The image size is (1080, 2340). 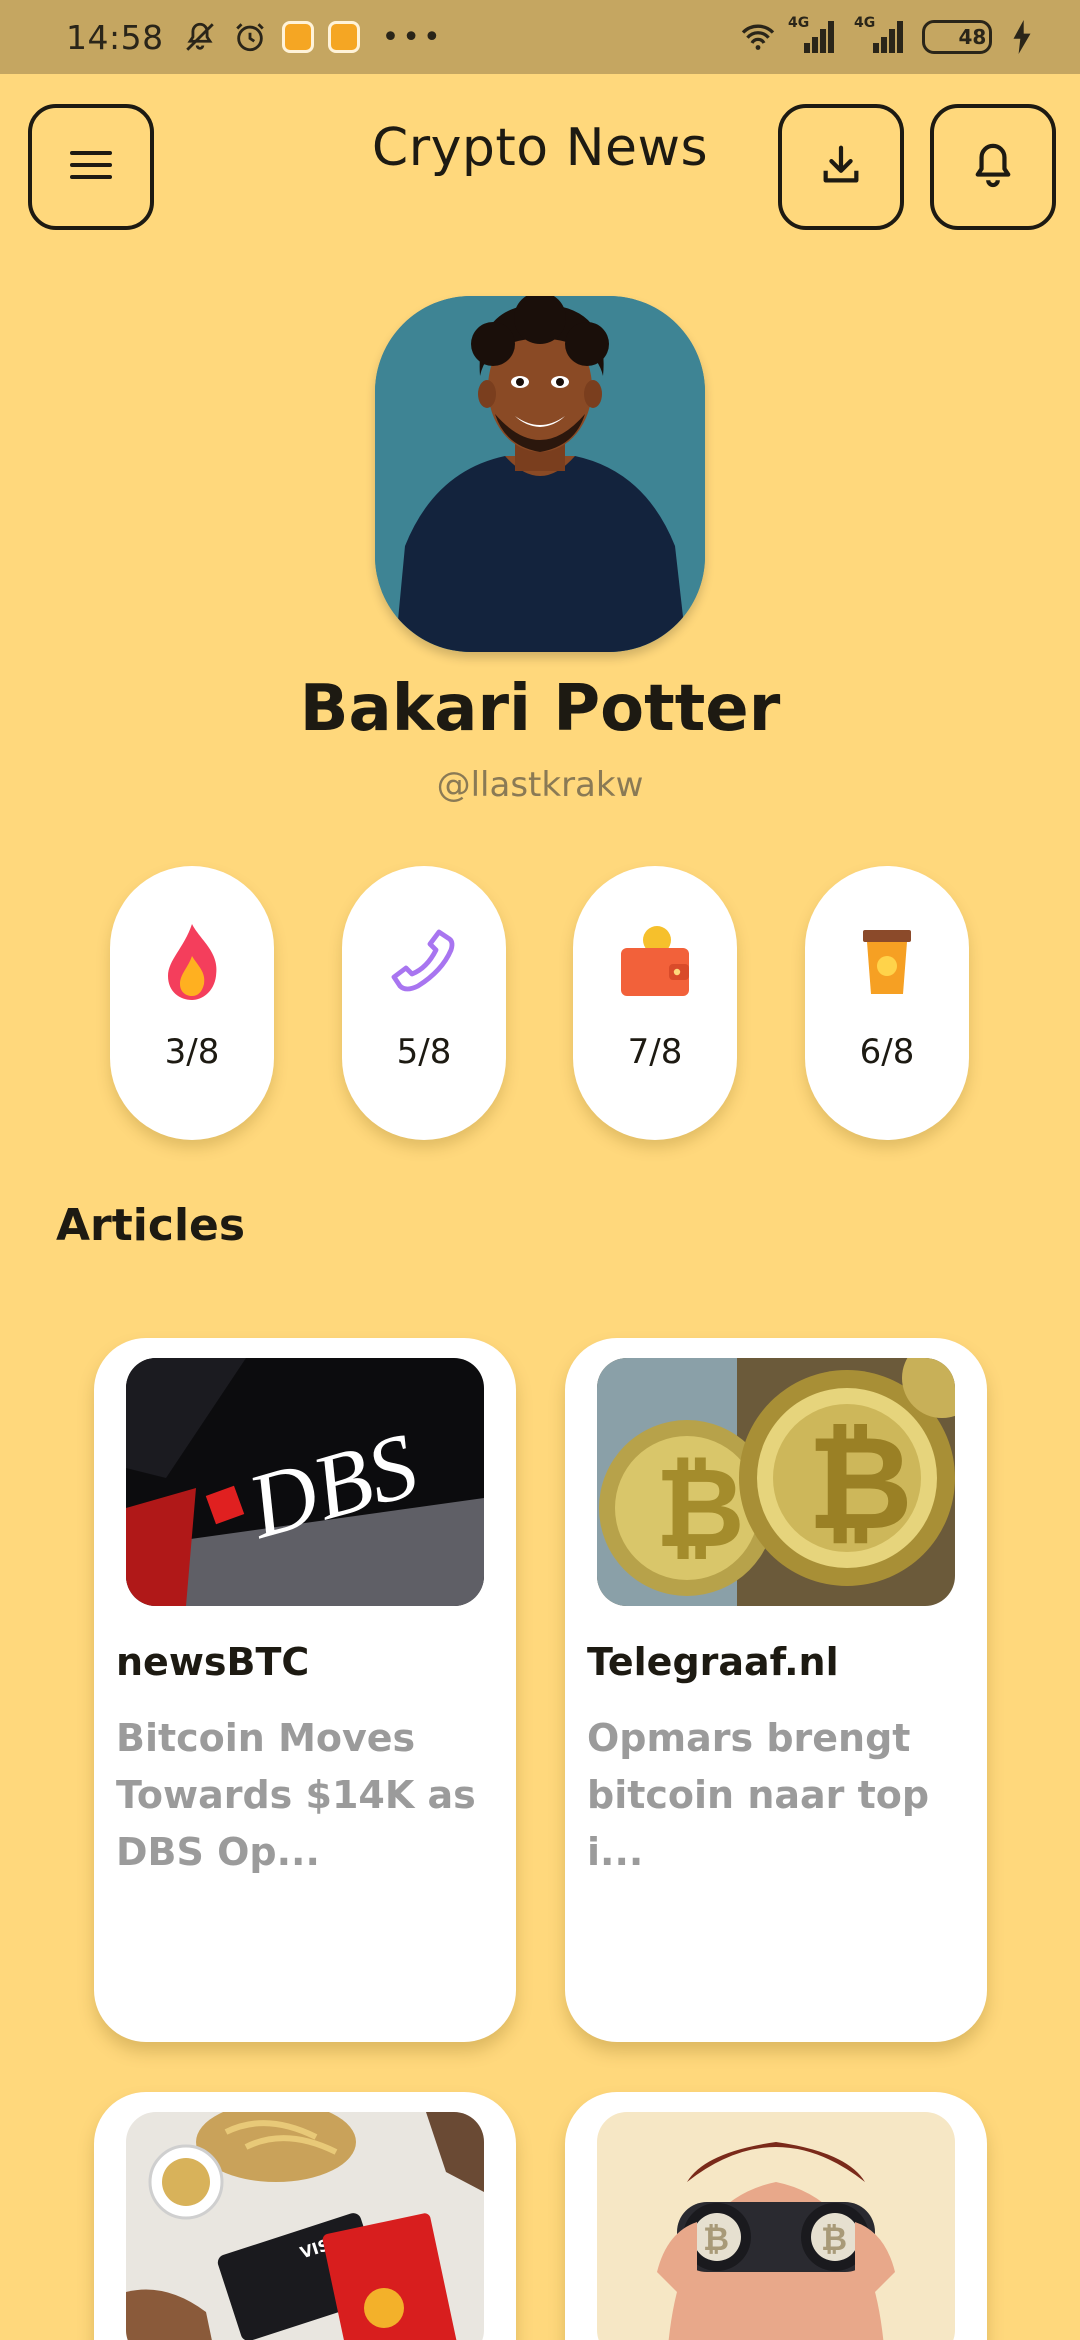 I want to click on avatar, so click(x=540, y=474).